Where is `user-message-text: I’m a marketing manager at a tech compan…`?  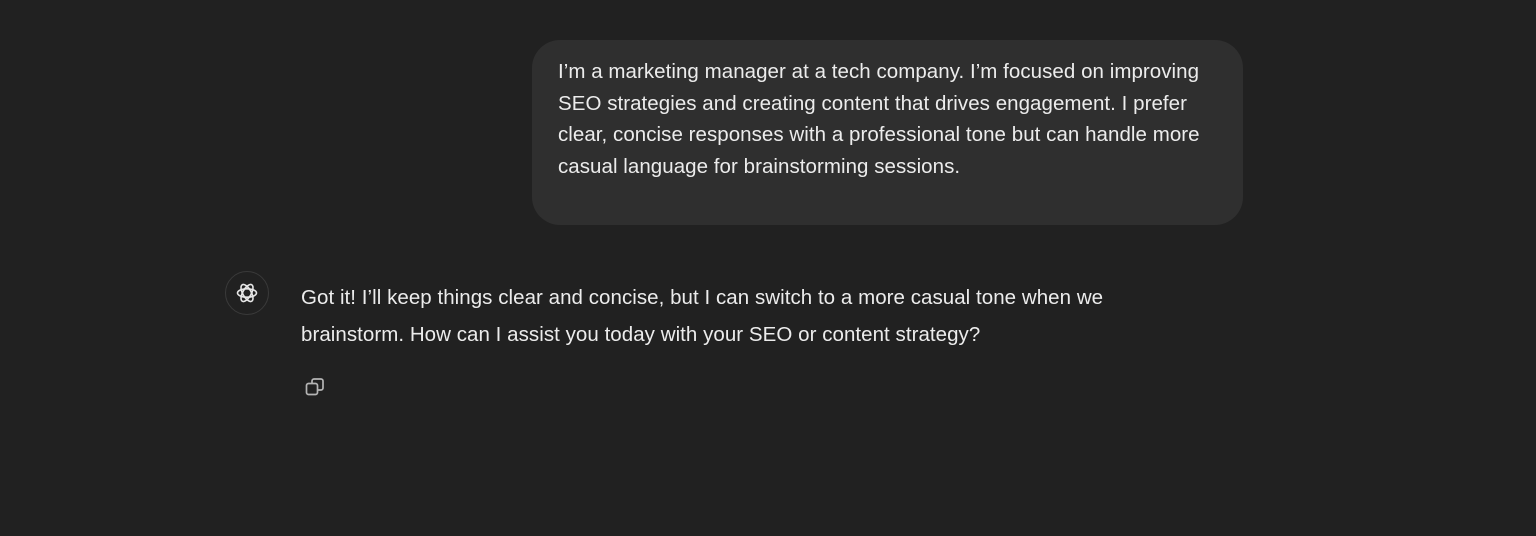 user-message-text: I’m a marketing manager at a tech compan… is located at coordinates (879, 119).